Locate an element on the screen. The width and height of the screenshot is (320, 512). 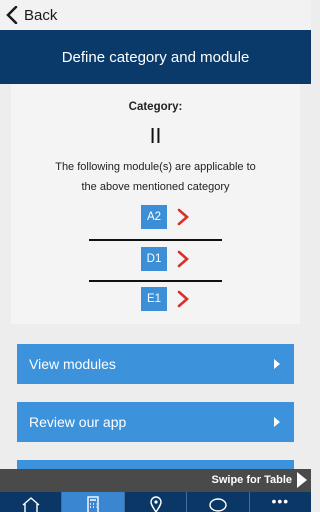
tab-home is located at coordinates (31, 502).